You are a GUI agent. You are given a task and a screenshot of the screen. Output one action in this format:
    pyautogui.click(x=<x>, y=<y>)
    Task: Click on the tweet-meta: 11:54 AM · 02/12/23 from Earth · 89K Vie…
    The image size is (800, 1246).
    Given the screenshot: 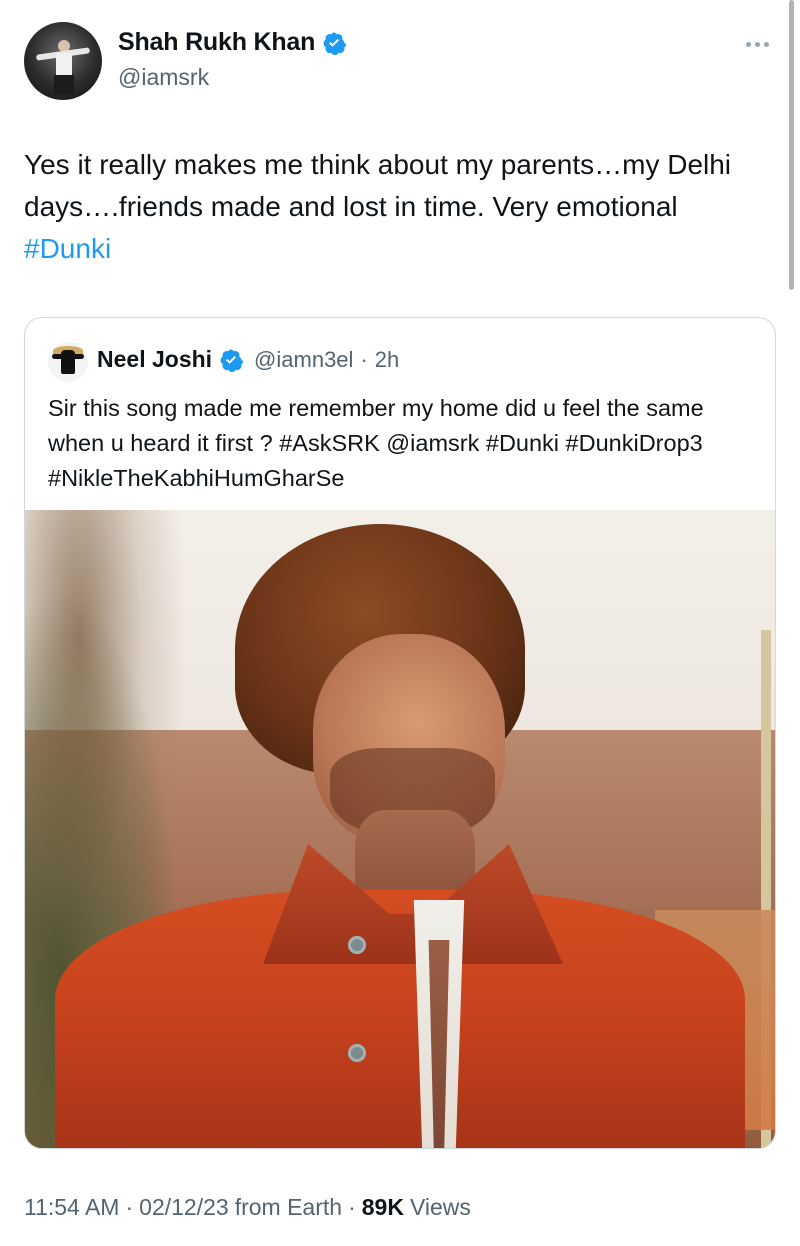 What is the action you would take?
    pyautogui.click(x=247, y=1207)
    